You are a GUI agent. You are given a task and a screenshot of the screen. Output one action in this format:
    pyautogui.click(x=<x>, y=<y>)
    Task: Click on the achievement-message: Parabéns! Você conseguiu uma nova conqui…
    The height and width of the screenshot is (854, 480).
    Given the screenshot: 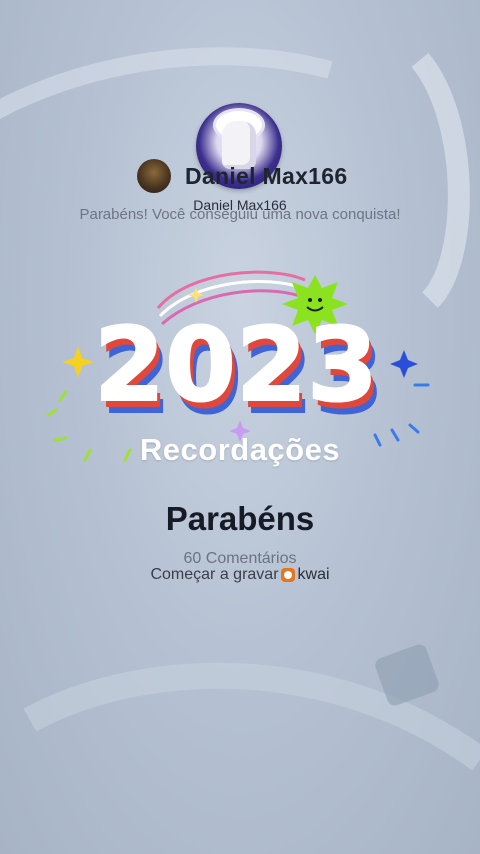 What is the action you would take?
    pyautogui.click(x=240, y=214)
    